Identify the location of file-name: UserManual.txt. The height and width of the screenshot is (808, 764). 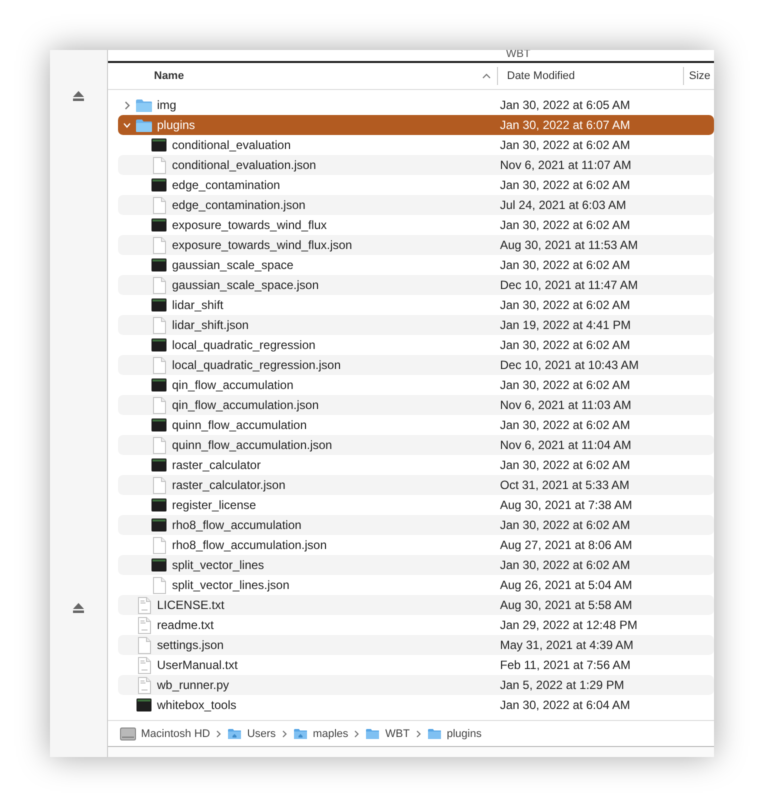
(197, 665).